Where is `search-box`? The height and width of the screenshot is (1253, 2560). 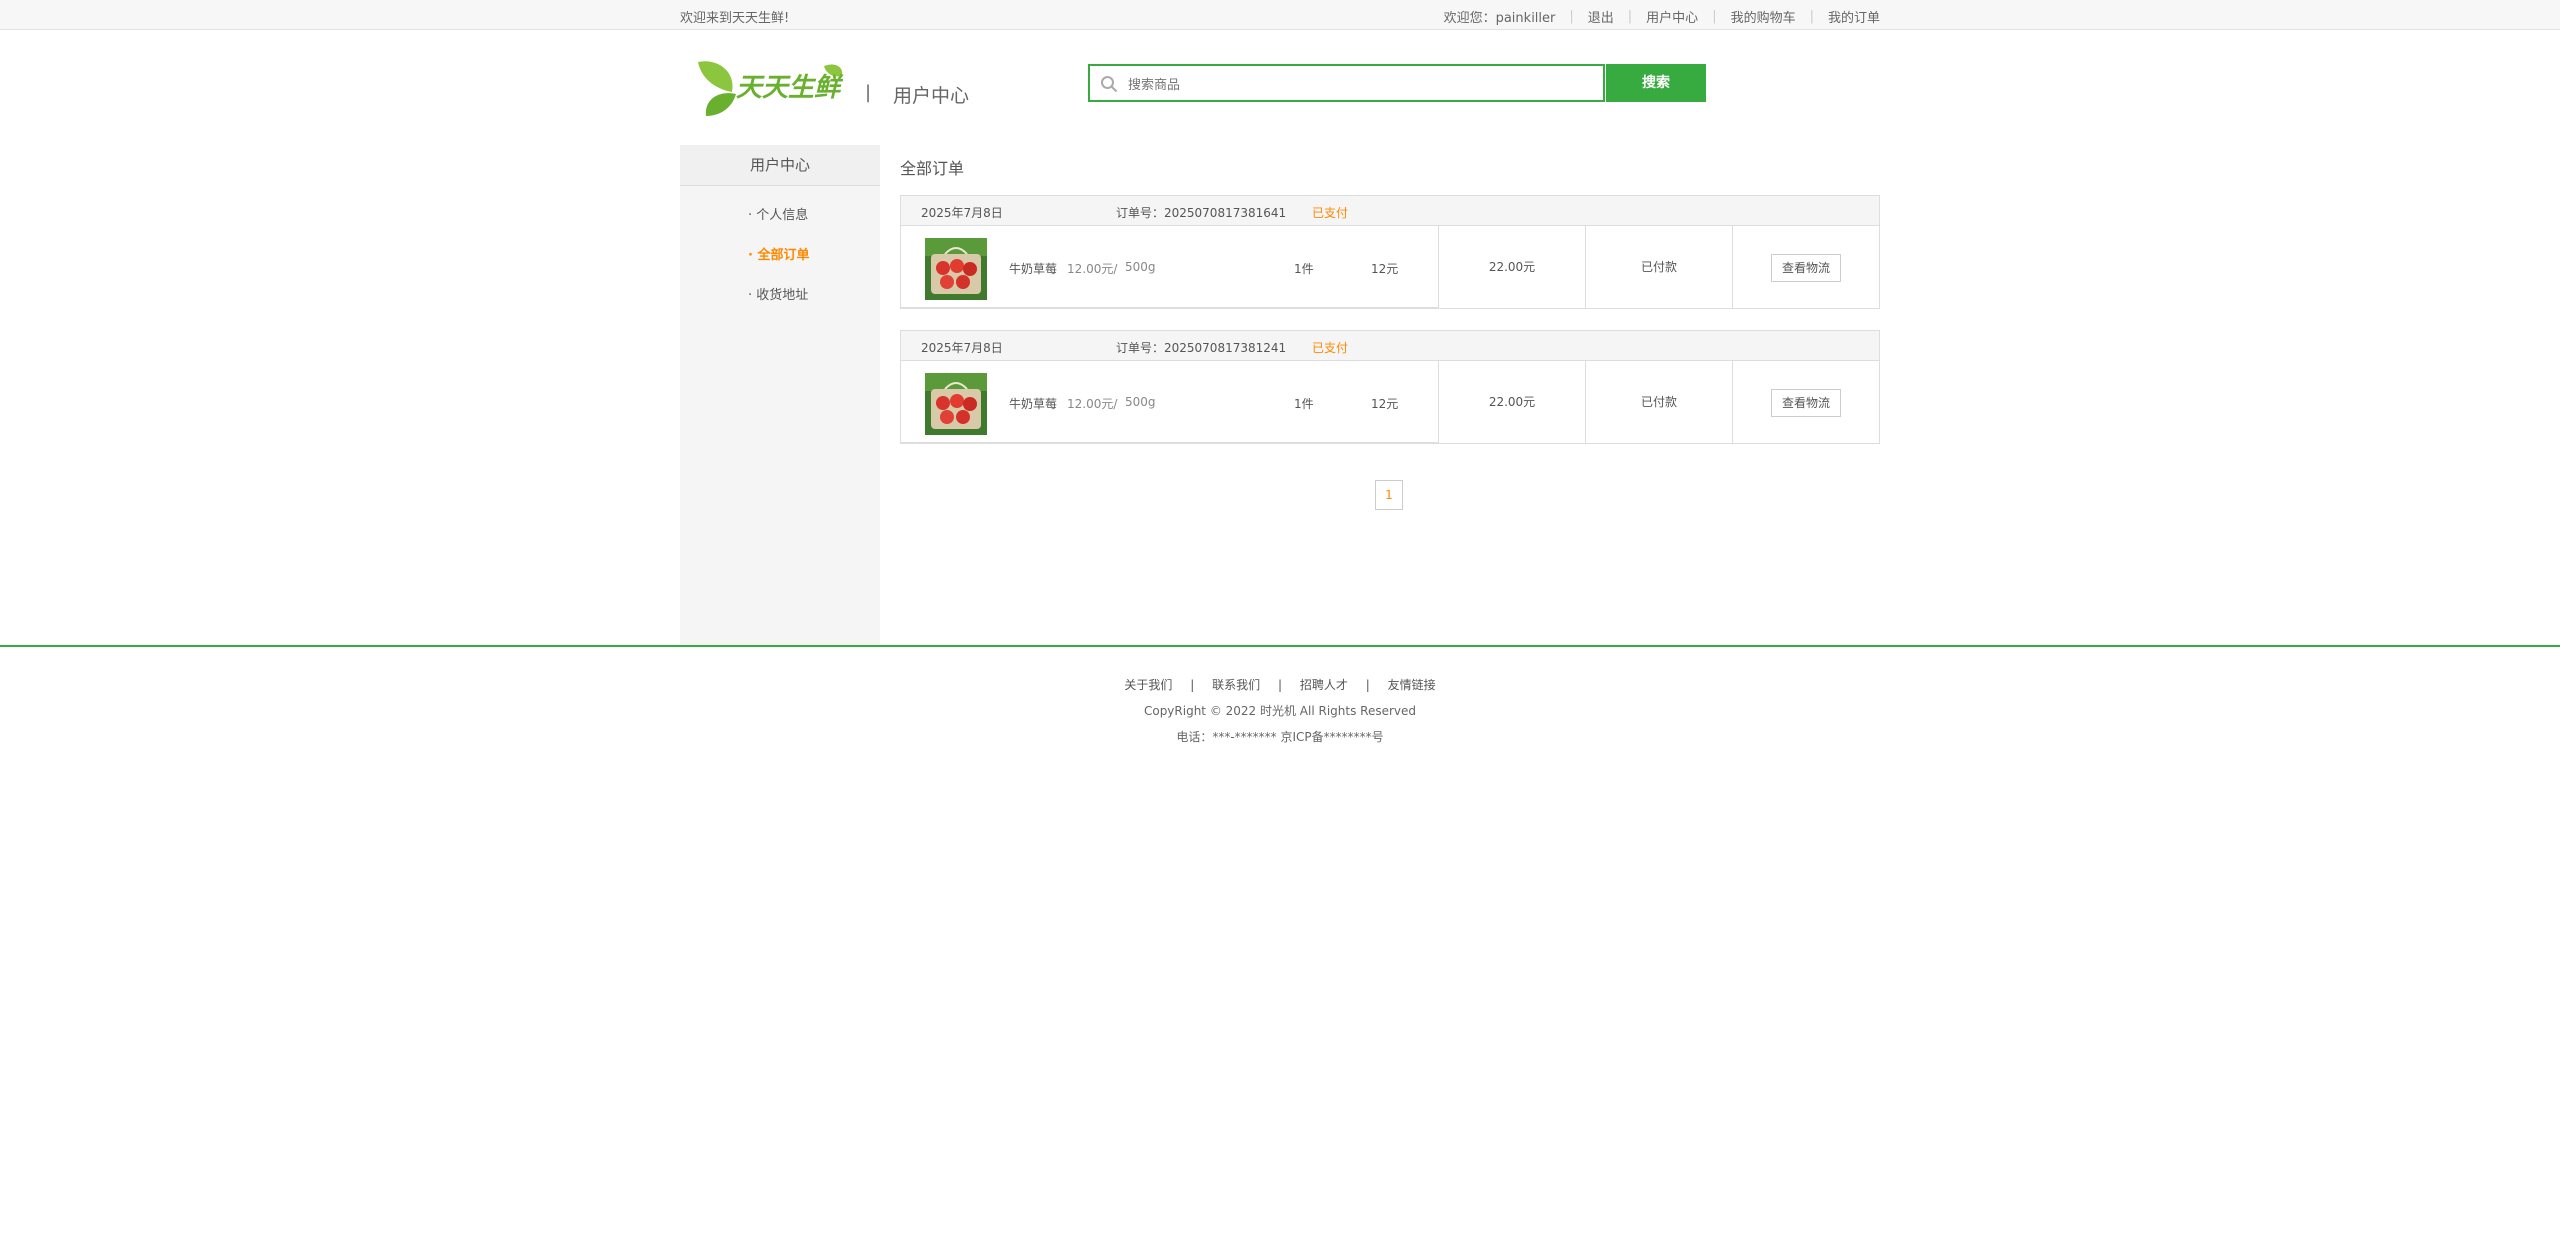 search-box is located at coordinates (1346, 83).